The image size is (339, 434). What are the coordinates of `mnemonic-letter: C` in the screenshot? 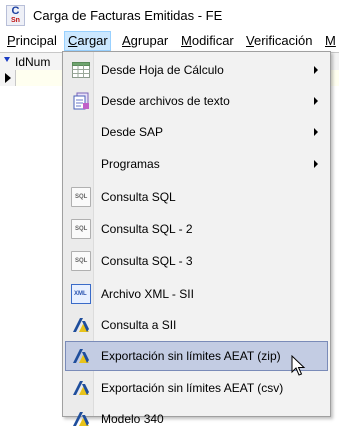 It's located at (73, 40).